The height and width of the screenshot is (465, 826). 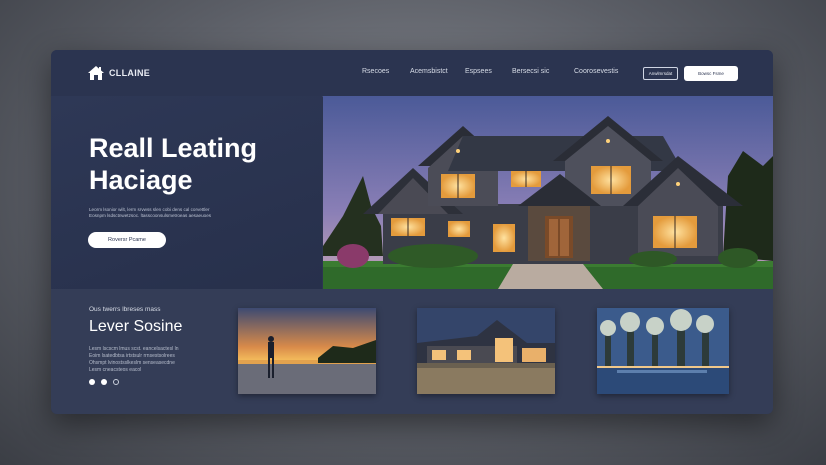 I want to click on nav-item-1: Rsecoes, so click(x=375, y=71).